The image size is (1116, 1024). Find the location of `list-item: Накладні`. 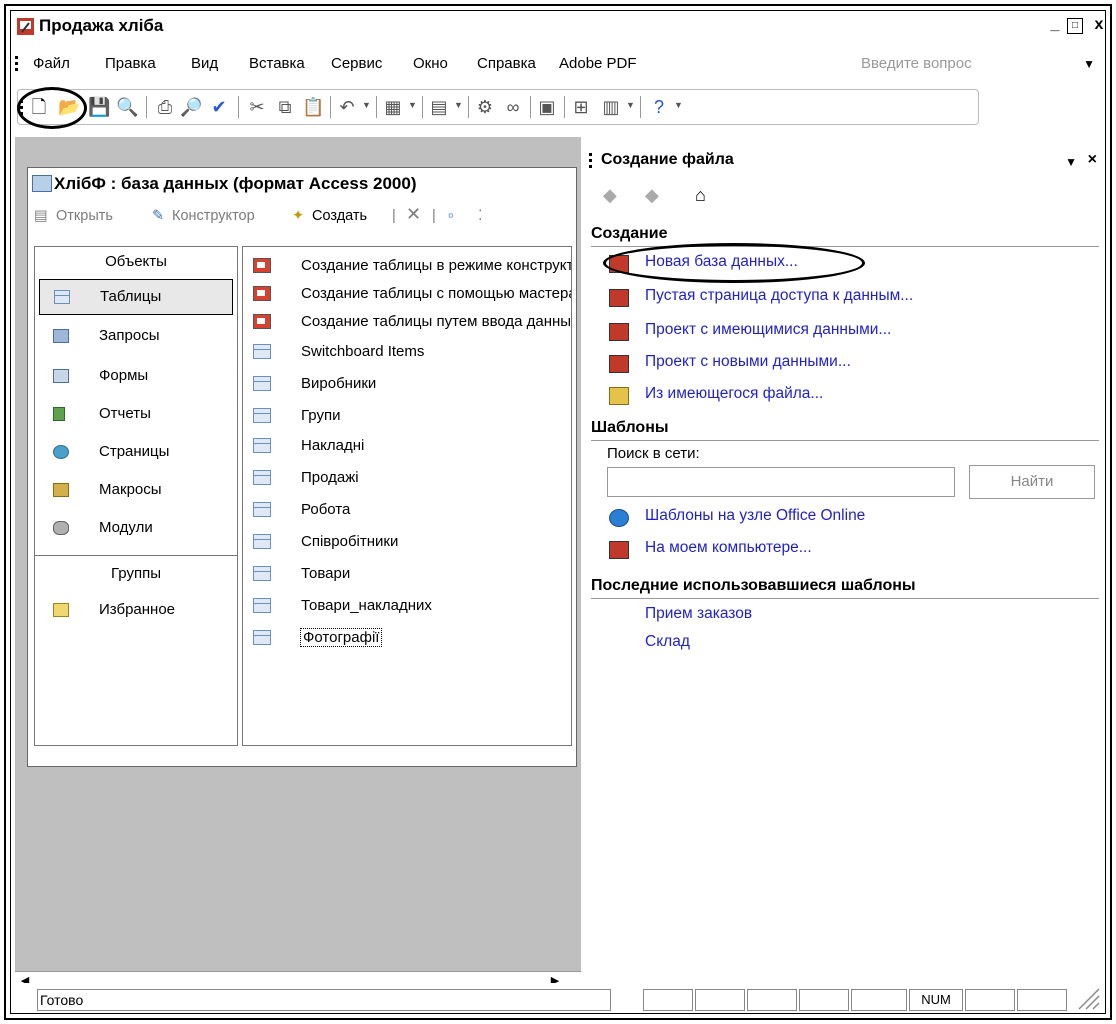

list-item: Накладні is located at coordinates (412, 447).